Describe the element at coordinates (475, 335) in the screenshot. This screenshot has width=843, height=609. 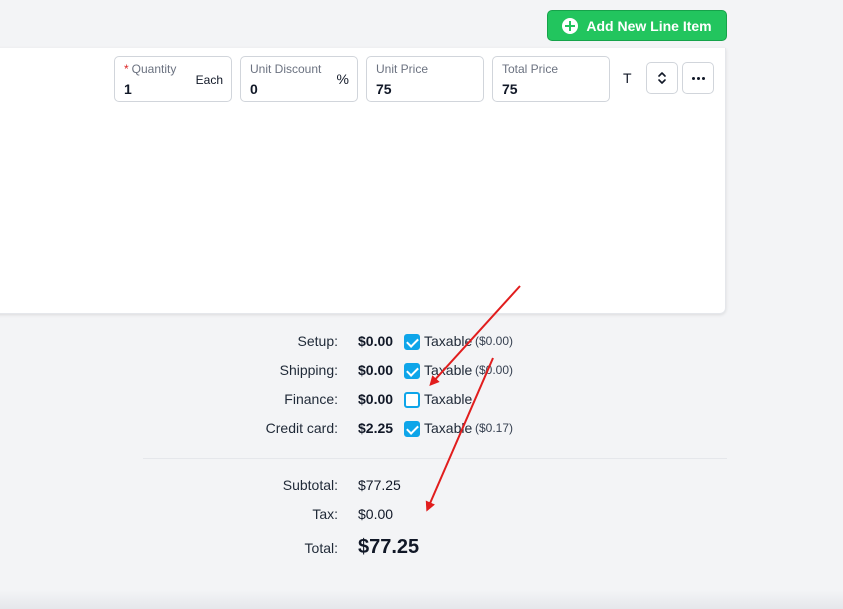
I see `annotation-arrow-finance` at that location.